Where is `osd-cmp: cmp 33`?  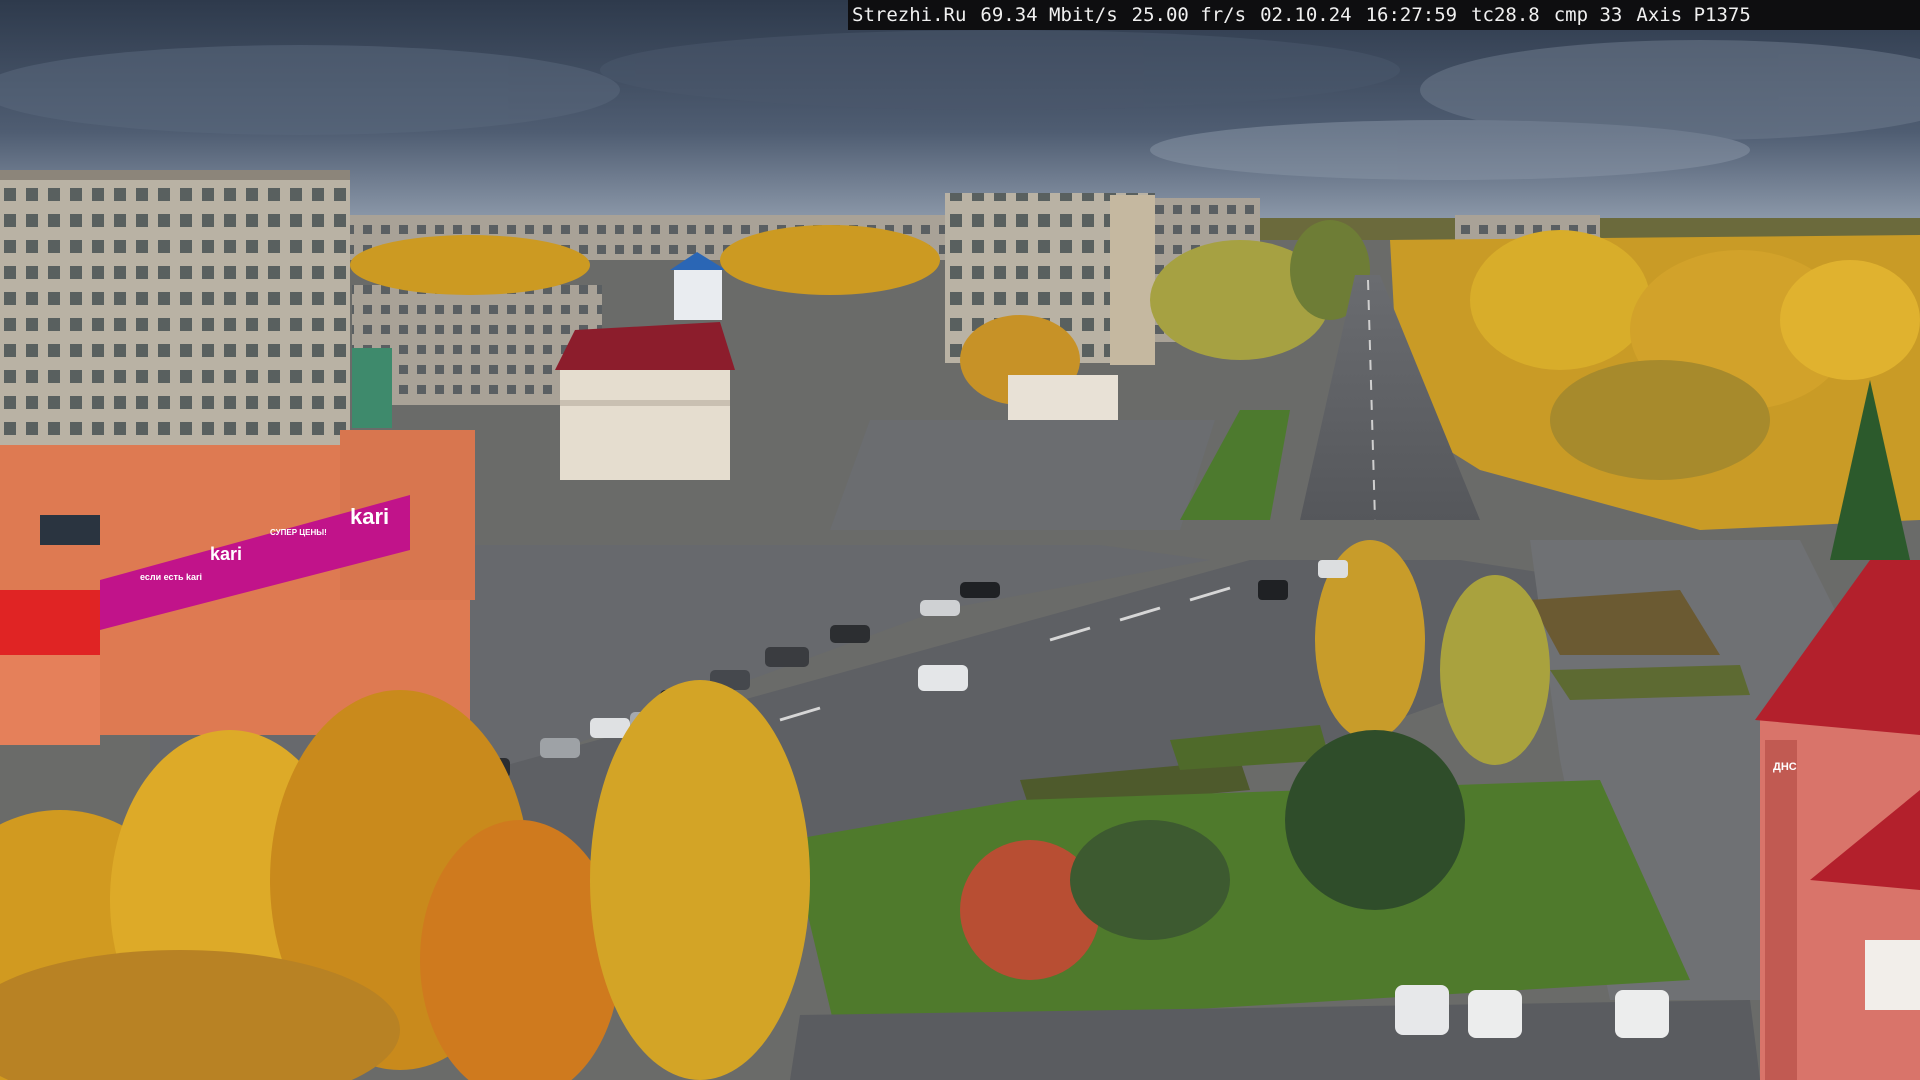
osd-cmp: cmp 33 is located at coordinates (1588, 15).